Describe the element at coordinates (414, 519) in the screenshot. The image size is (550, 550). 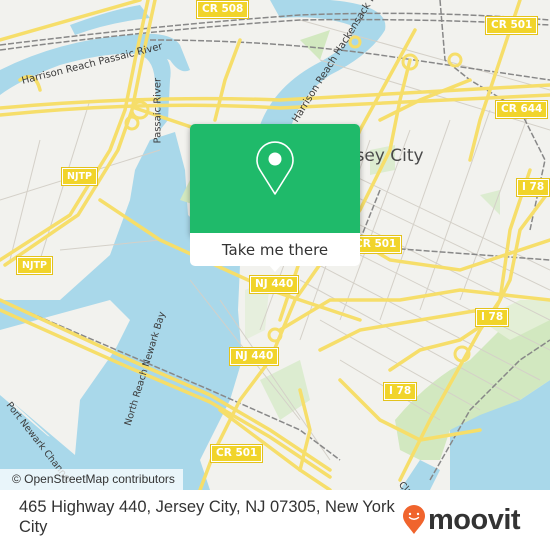
I see `moovit-pin-icon` at that location.